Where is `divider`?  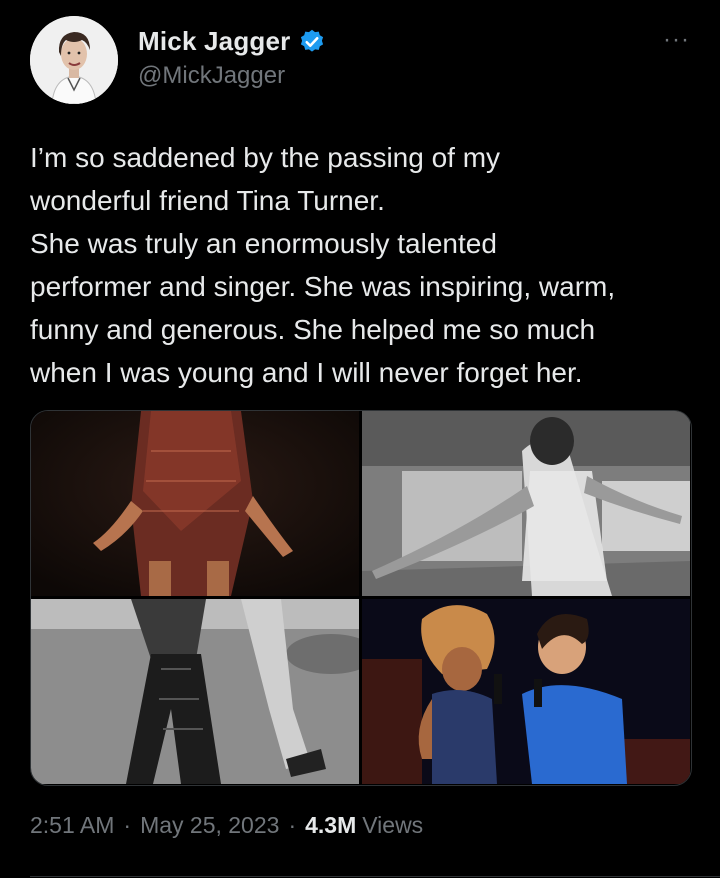 divider is located at coordinates (375, 876).